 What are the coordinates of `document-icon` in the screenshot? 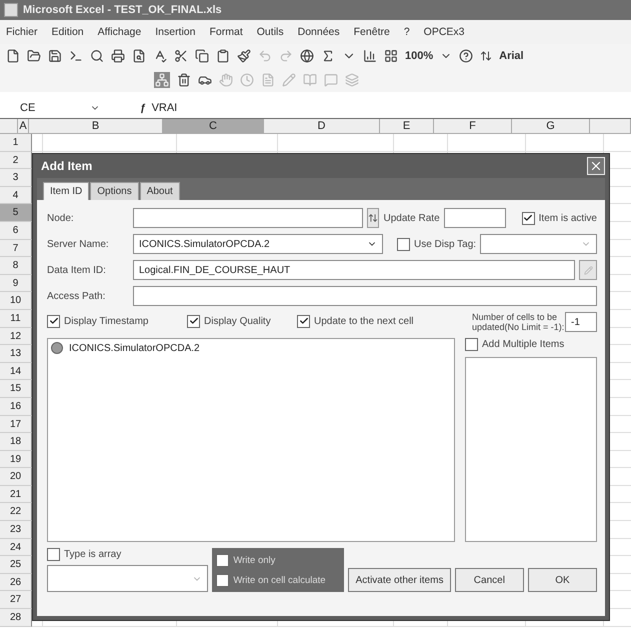 It's located at (13, 56).